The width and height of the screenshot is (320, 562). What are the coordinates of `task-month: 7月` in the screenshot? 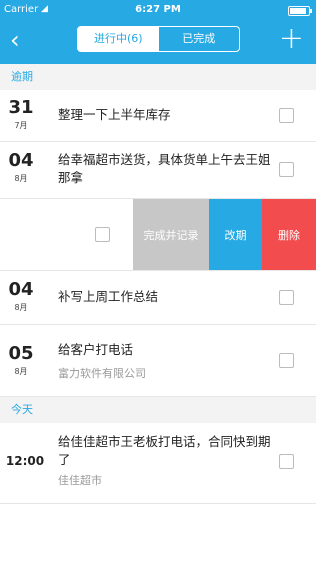 It's located at (21, 125).